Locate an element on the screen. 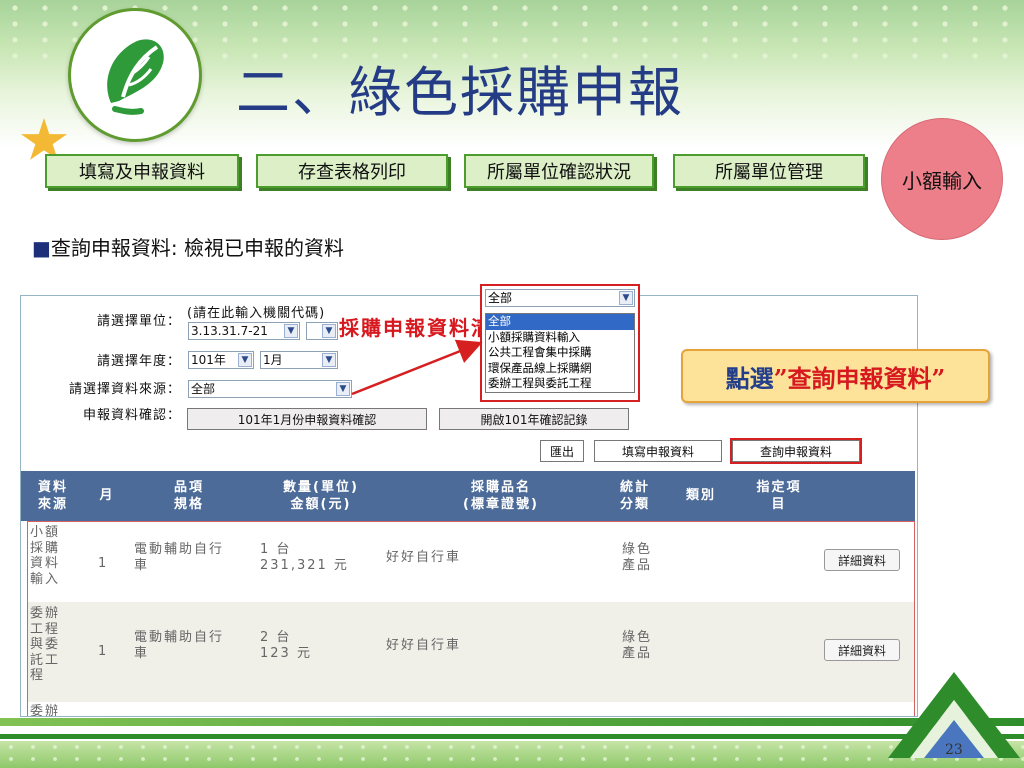  slide-title: 二、綠色採購申報 is located at coordinates (460, 92).